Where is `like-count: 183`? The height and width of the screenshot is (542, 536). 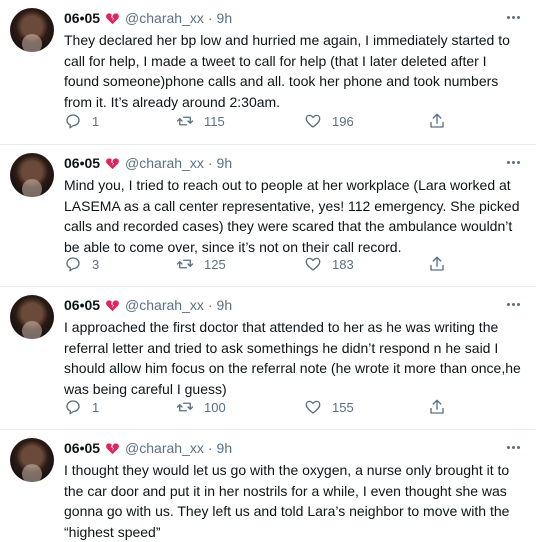 like-count: 183 is located at coordinates (343, 264).